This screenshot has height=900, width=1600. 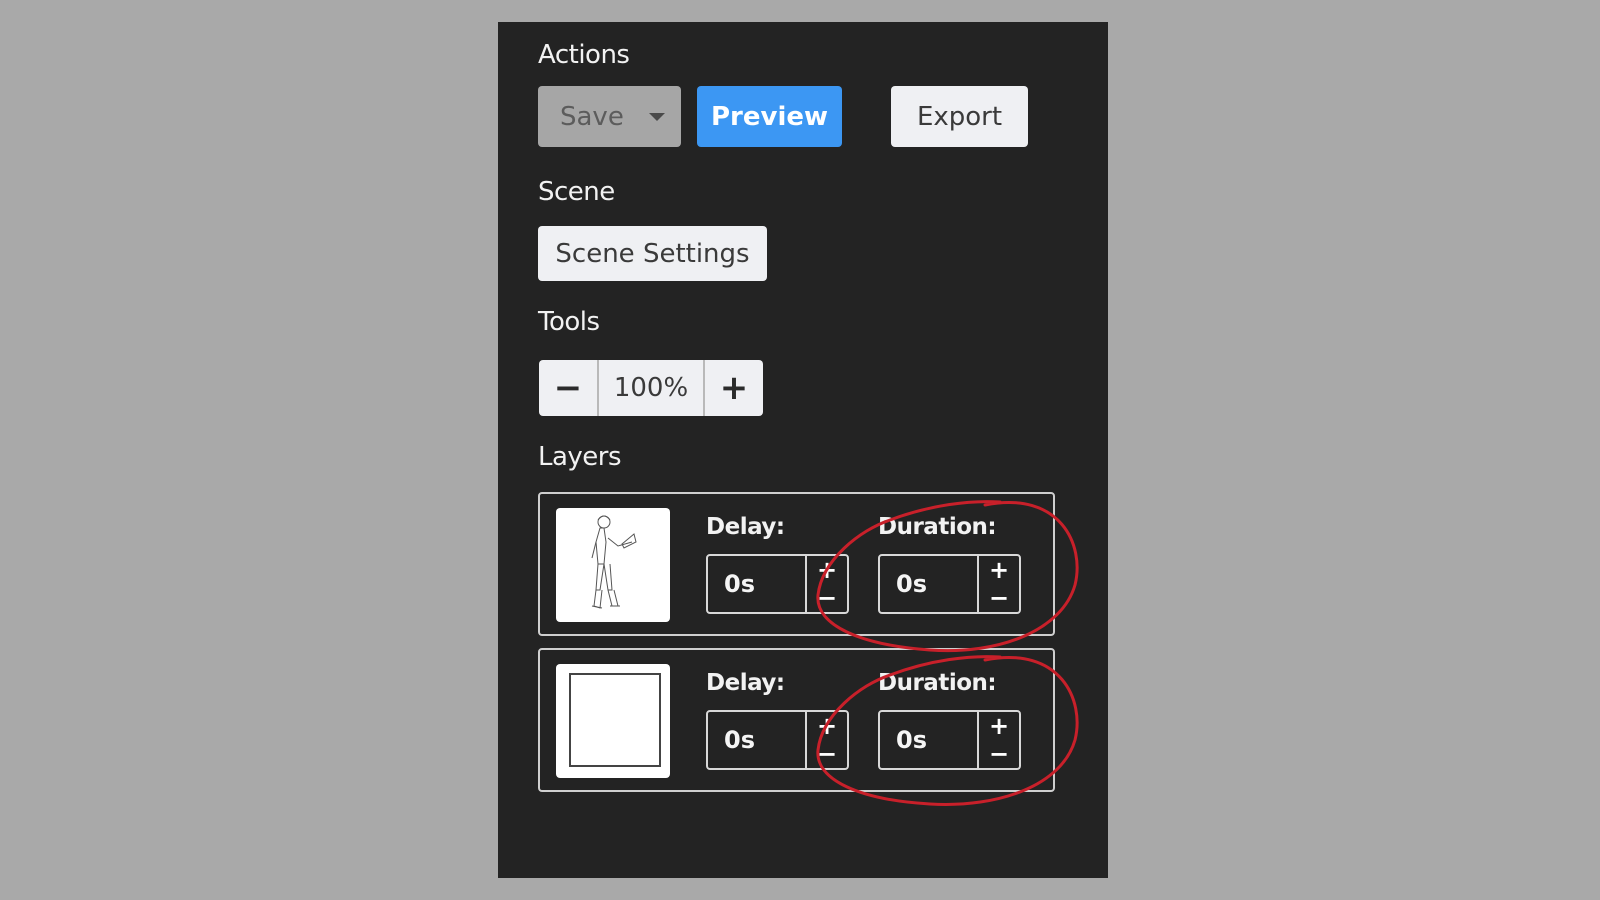 I want to click on scene-settings-button: Scene Settings, so click(x=652, y=253).